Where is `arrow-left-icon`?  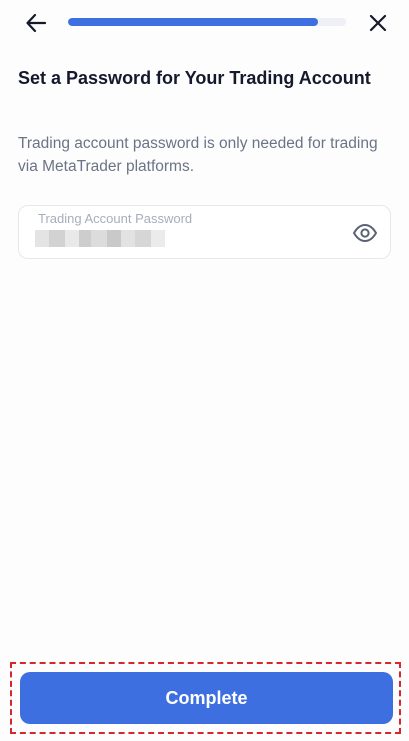 arrow-left-icon is located at coordinates (36, 23).